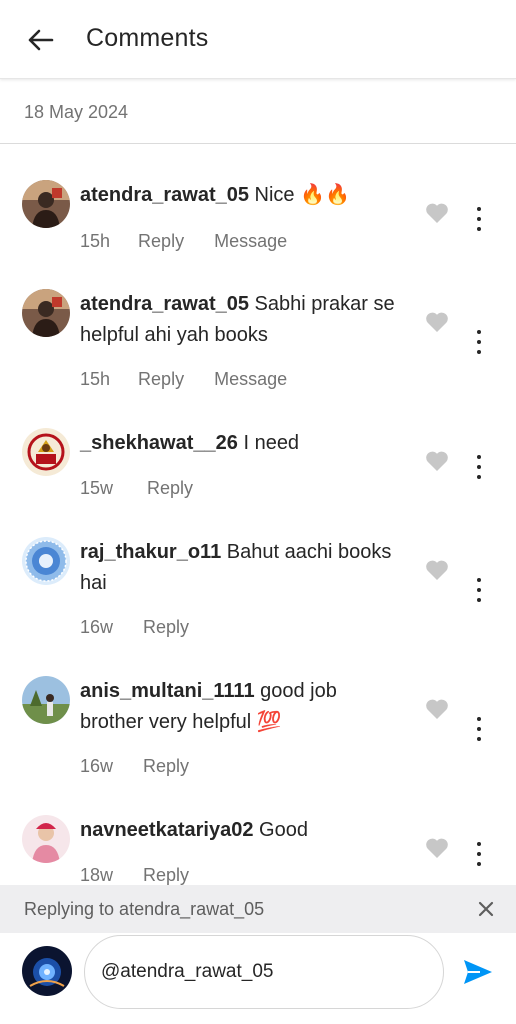 This screenshot has width=516, height=1024. I want to click on comment-input, so click(264, 972).